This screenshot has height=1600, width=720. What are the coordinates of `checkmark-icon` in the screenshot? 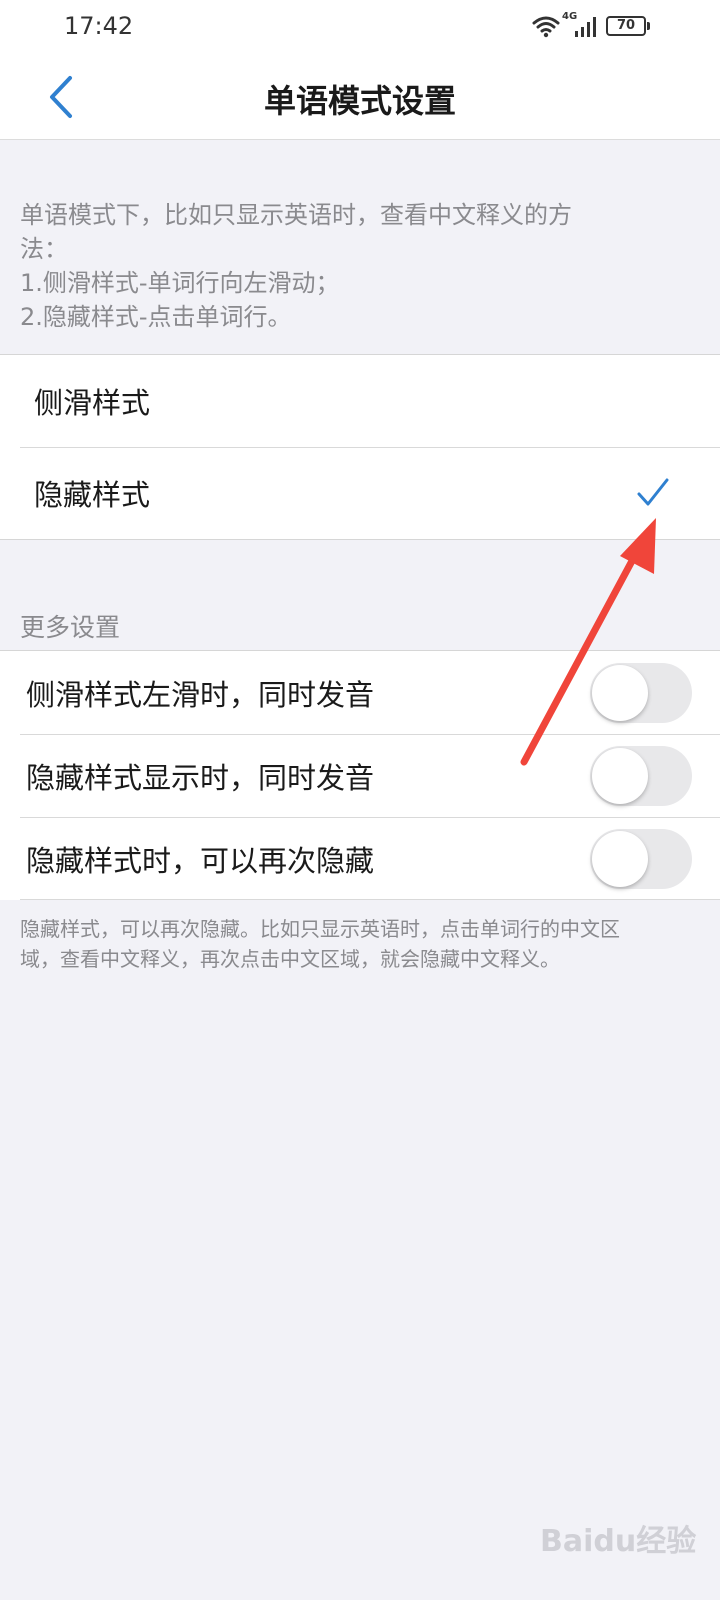 It's located at (653, 492).